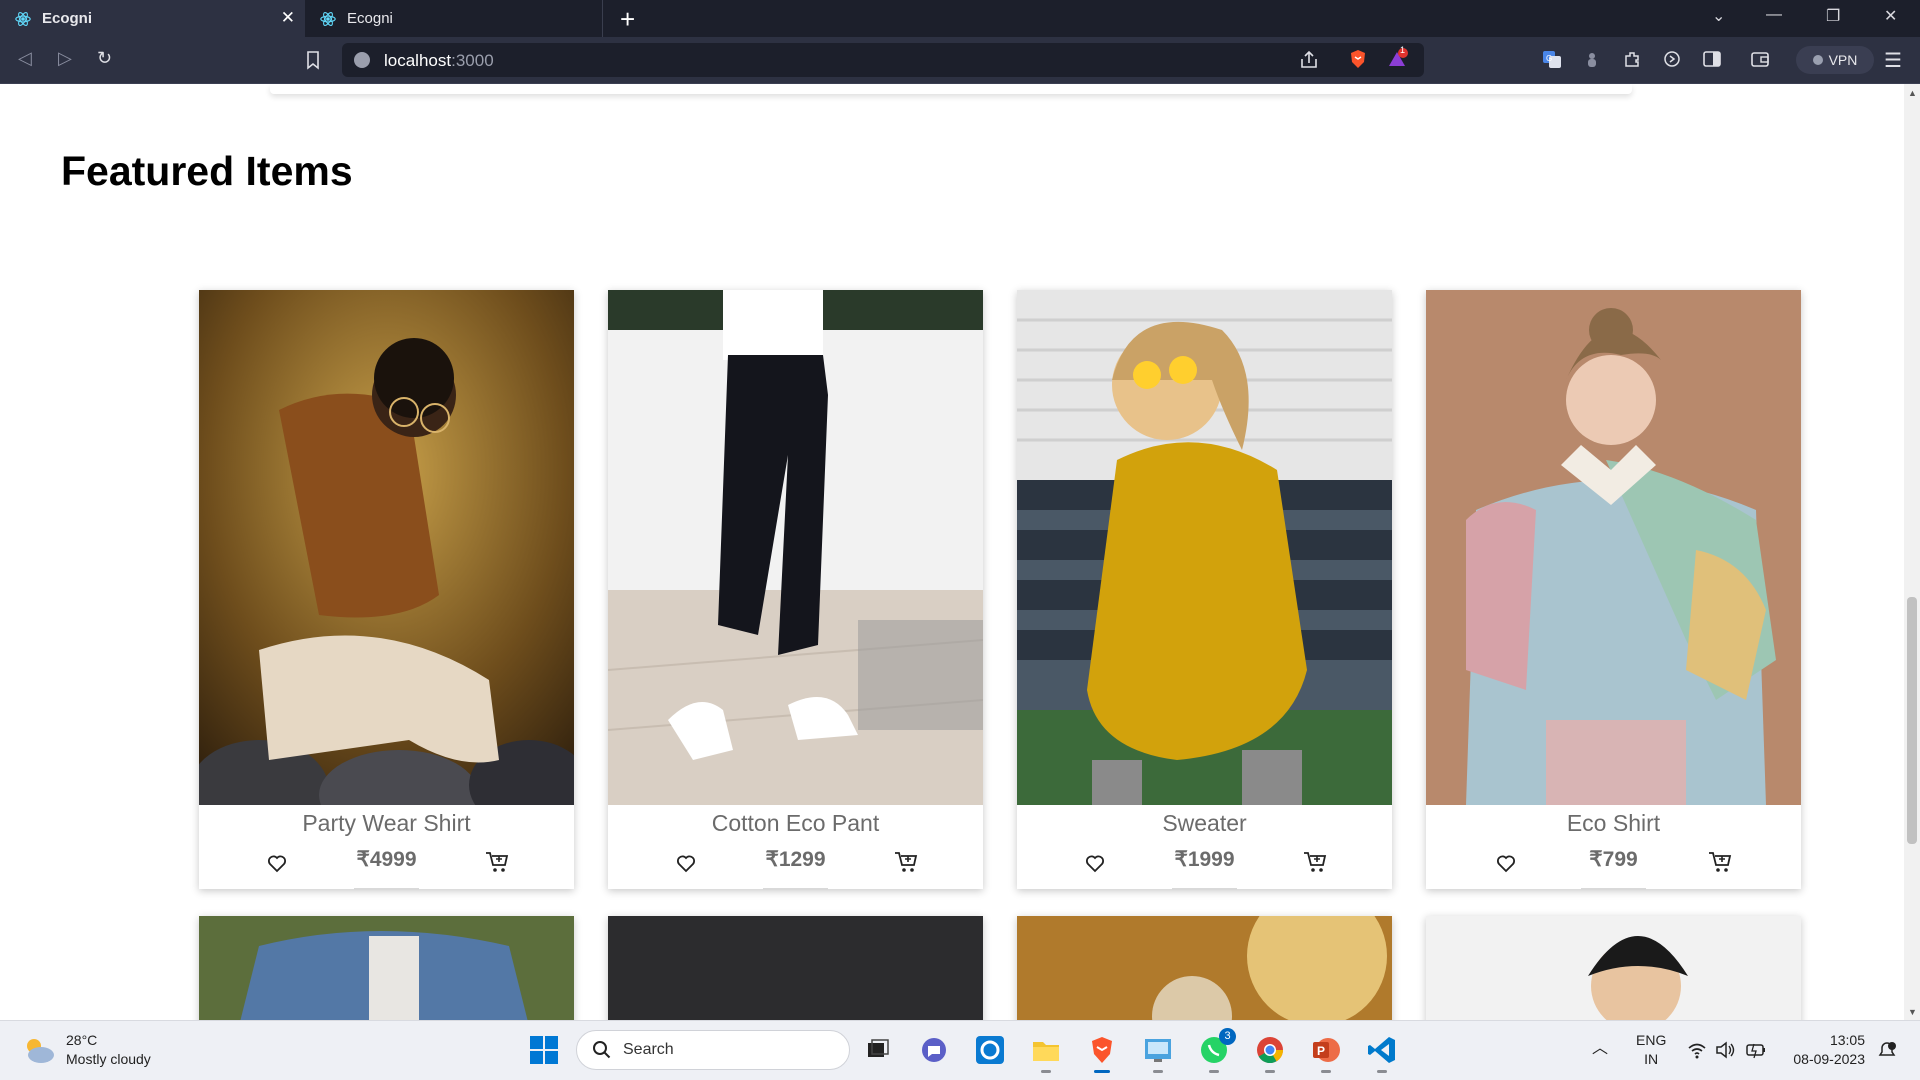 This screenshot has height=1080, width=1920. Describe the element at coordinates (82, 1040) in the screenshot. I see `weather-temp: 28°C` at that location.